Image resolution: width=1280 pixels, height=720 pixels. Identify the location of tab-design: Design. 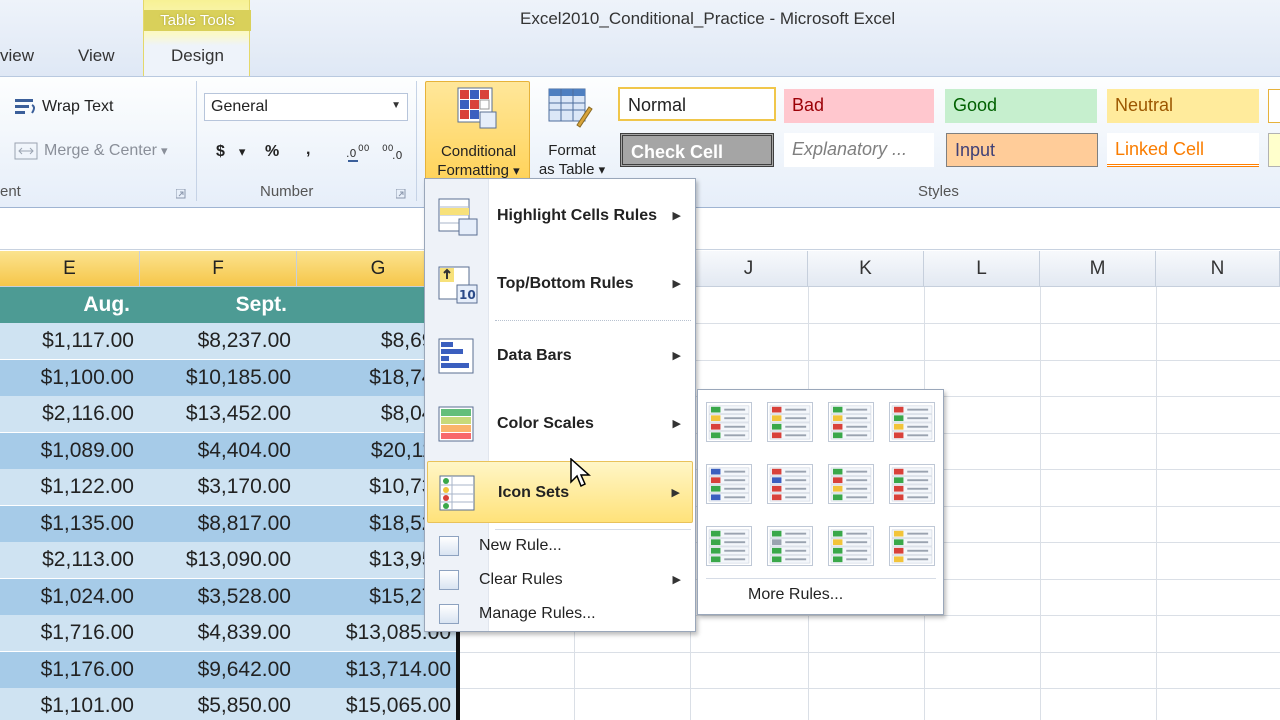
(197, 56).